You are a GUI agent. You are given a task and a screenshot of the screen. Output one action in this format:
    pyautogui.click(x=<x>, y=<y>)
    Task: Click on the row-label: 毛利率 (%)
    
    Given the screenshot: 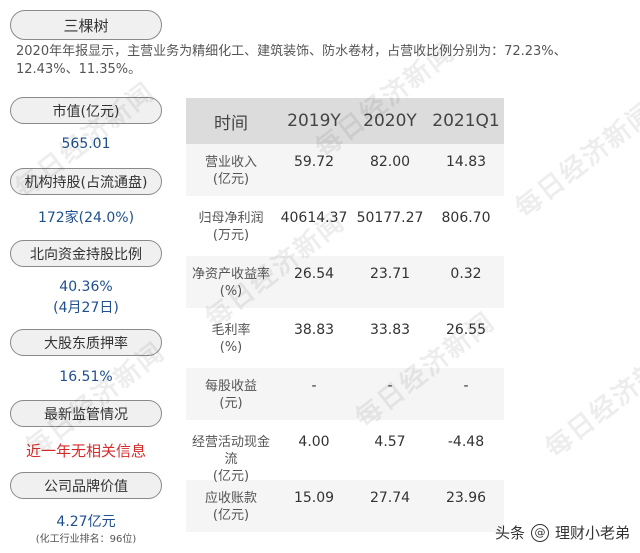 What is the action you would take?
    pyautogui.click(x=231, y=339)
    